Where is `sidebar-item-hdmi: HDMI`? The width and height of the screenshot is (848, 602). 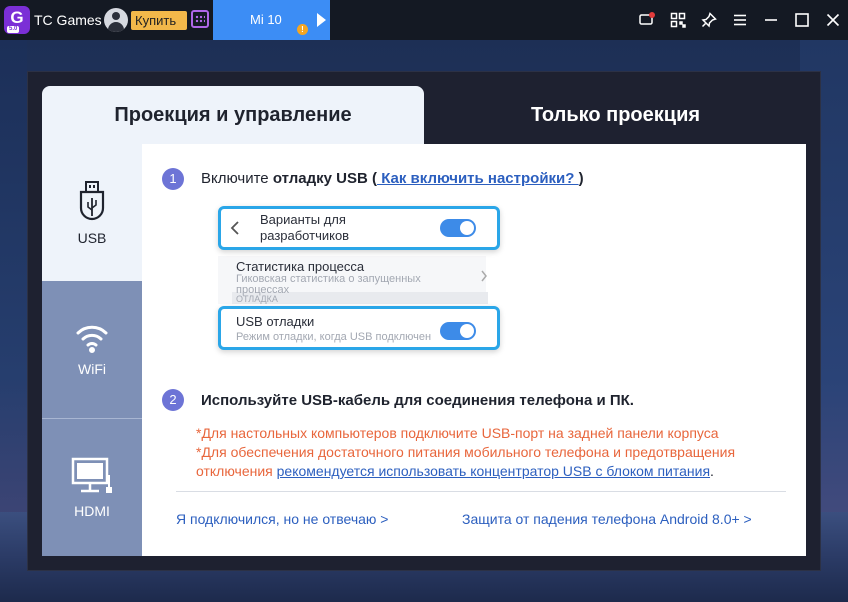 sidebar-item-hdmi: HDMI is located at coordinates (92, 487).